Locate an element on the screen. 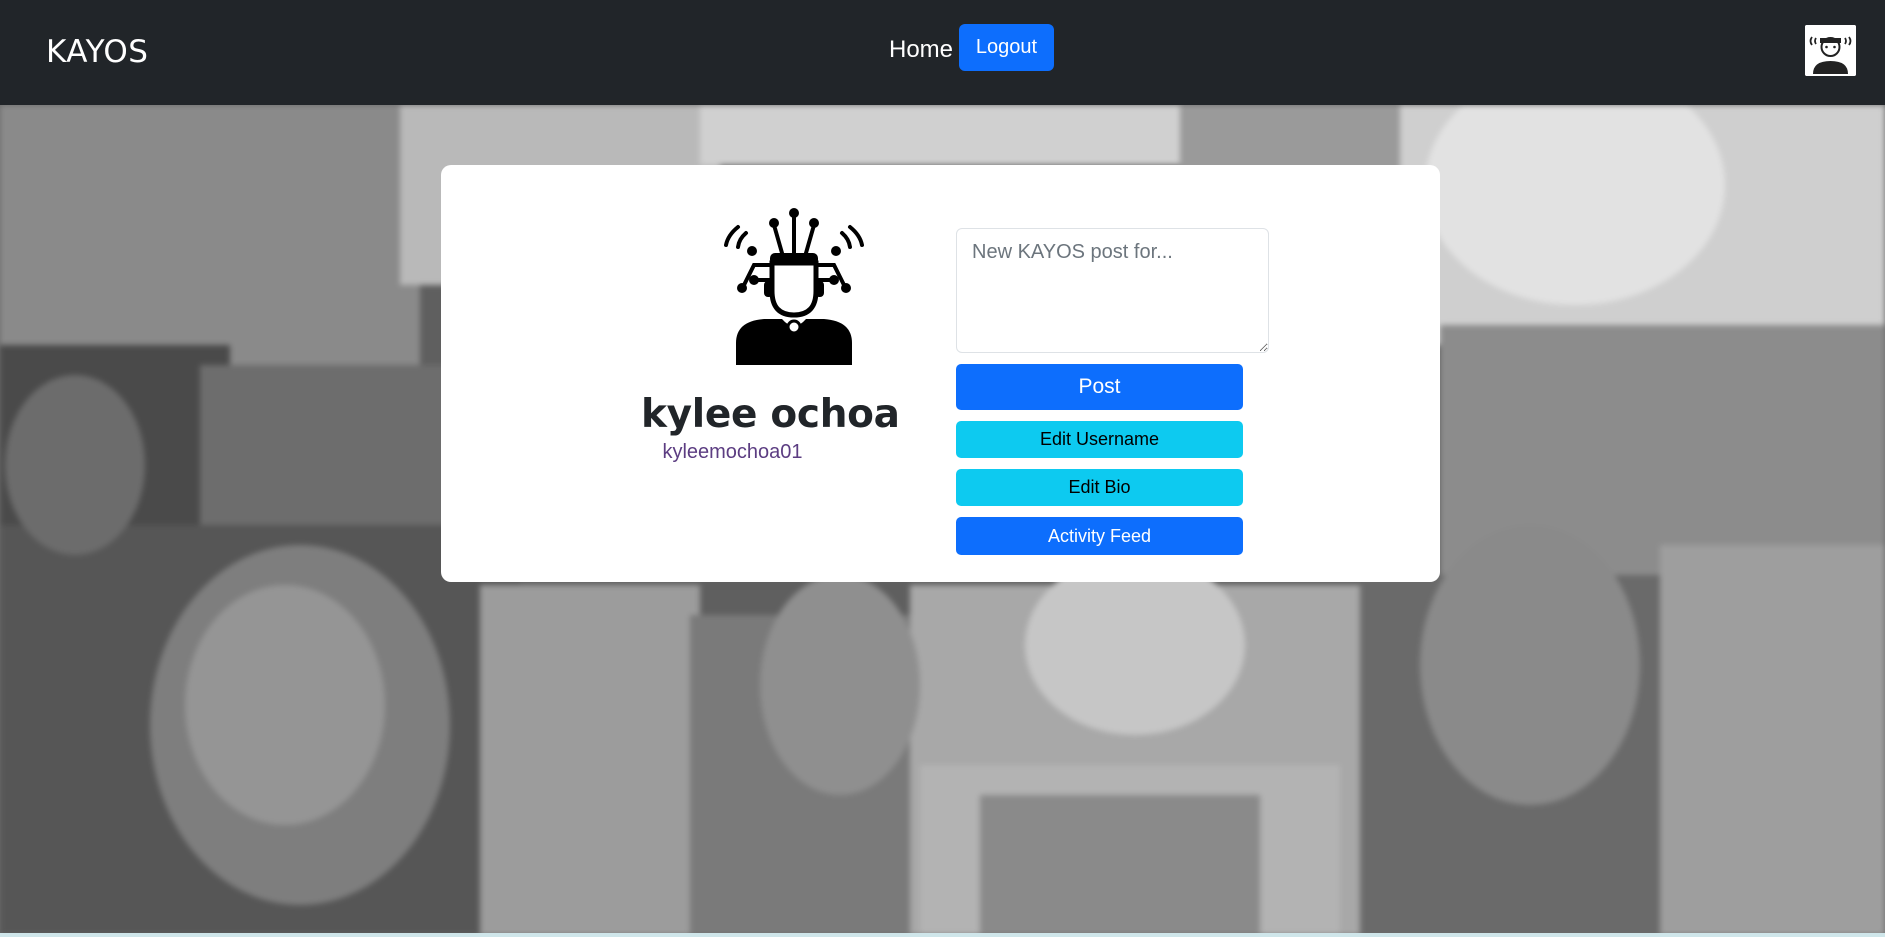 The height and width of the screenshot is (937, 1885). avatar-icon-graphic is located at coordinates (1830, 50).